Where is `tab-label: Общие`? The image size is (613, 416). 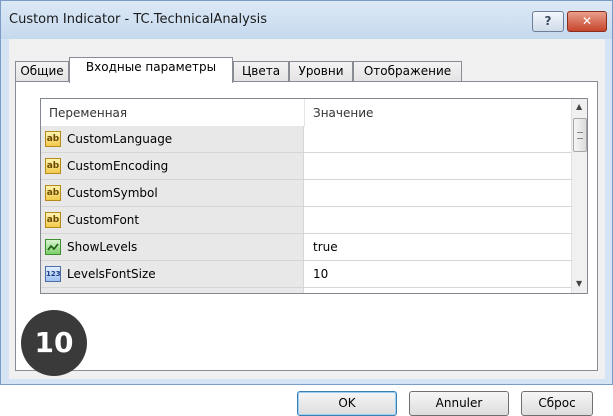 tab-label: Общие is located at coordinates (42, 71).